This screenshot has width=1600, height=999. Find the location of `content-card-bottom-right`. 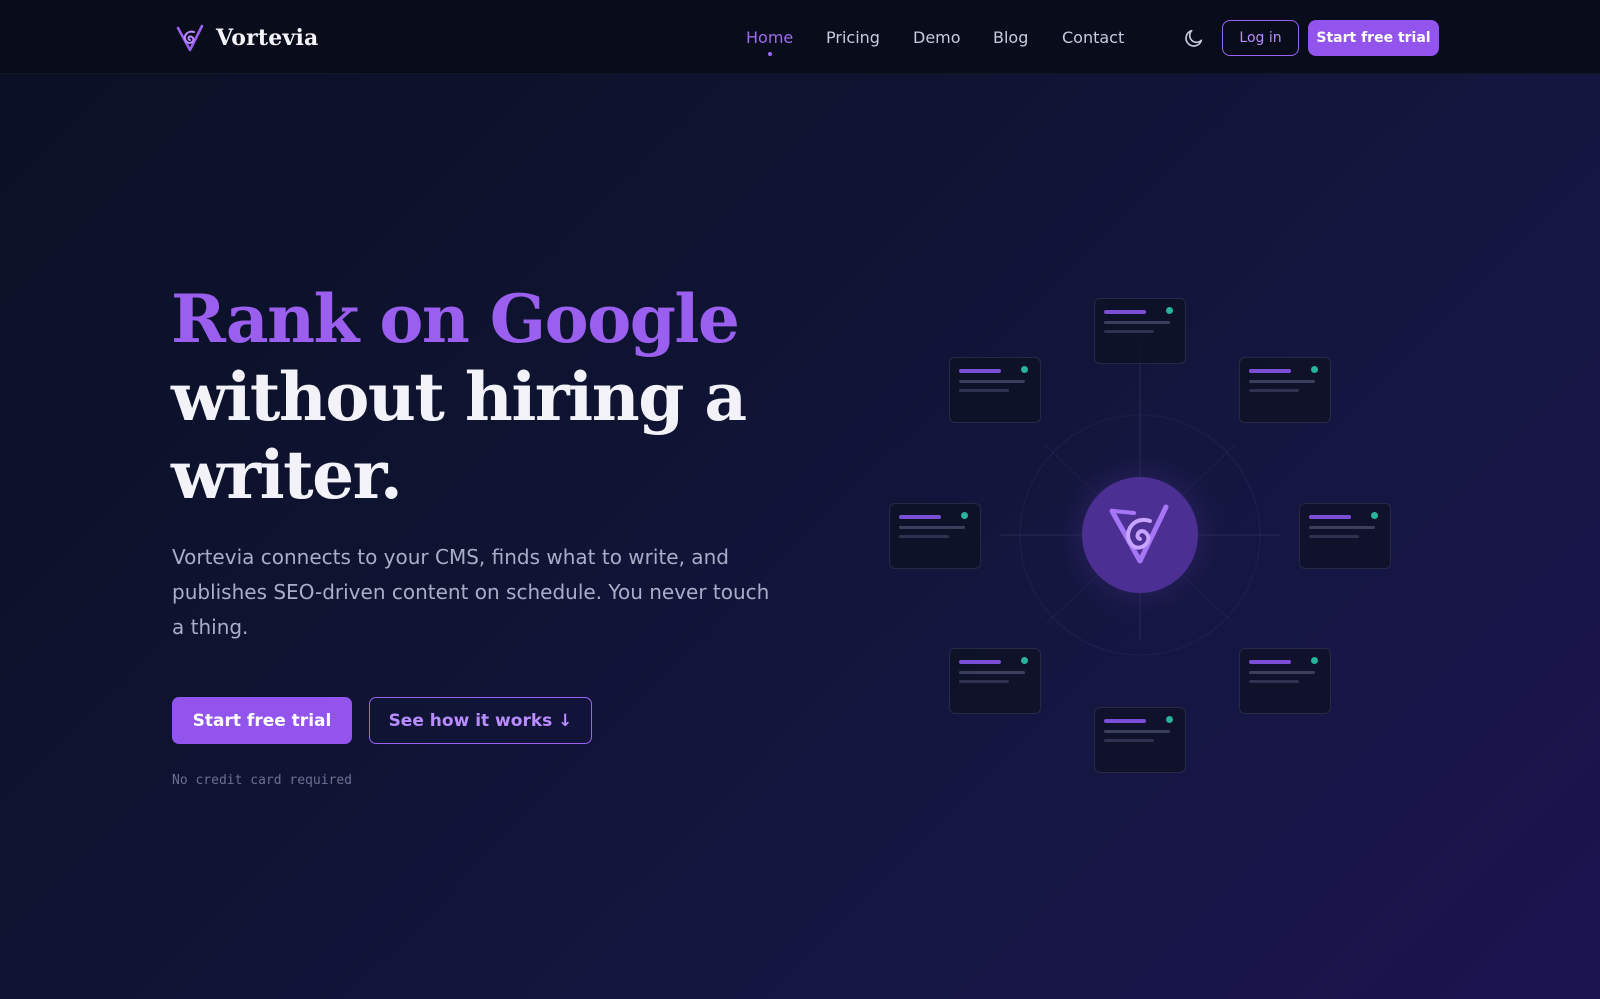

content-card-bottom-right is located at coordinates (1285, 681).